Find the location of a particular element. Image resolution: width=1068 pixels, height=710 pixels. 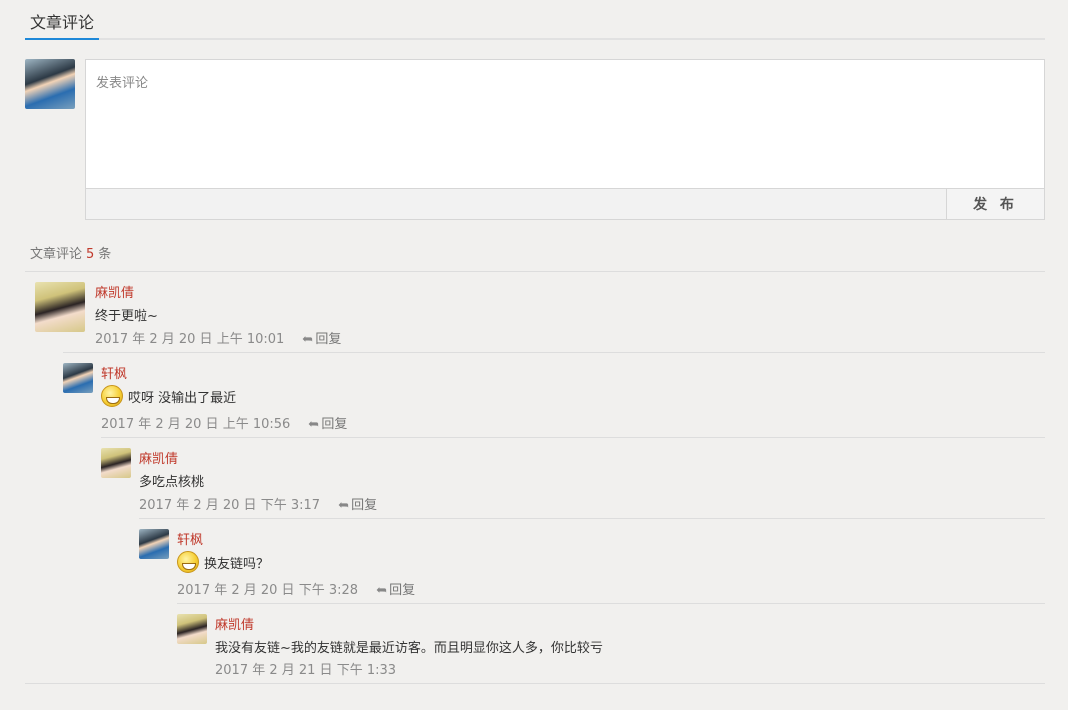

comment-meta: 2017 年 2 月 20 日 下午 3:17 ➦ 回复 is located at coordinates (258, 503).